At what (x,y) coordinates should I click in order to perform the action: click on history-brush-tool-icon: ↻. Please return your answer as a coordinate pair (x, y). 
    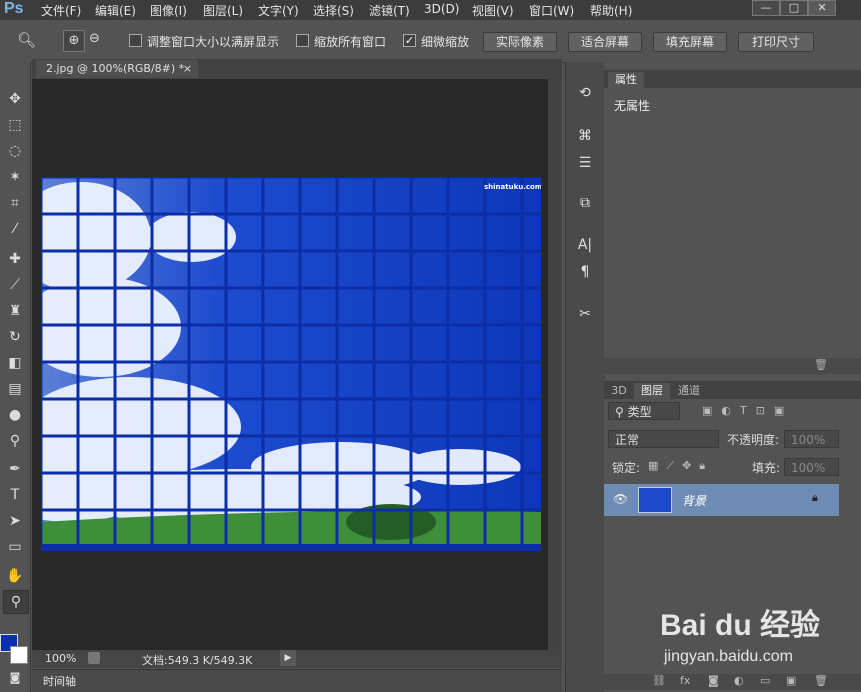
    Looking at the image, I should click on (15, 337).